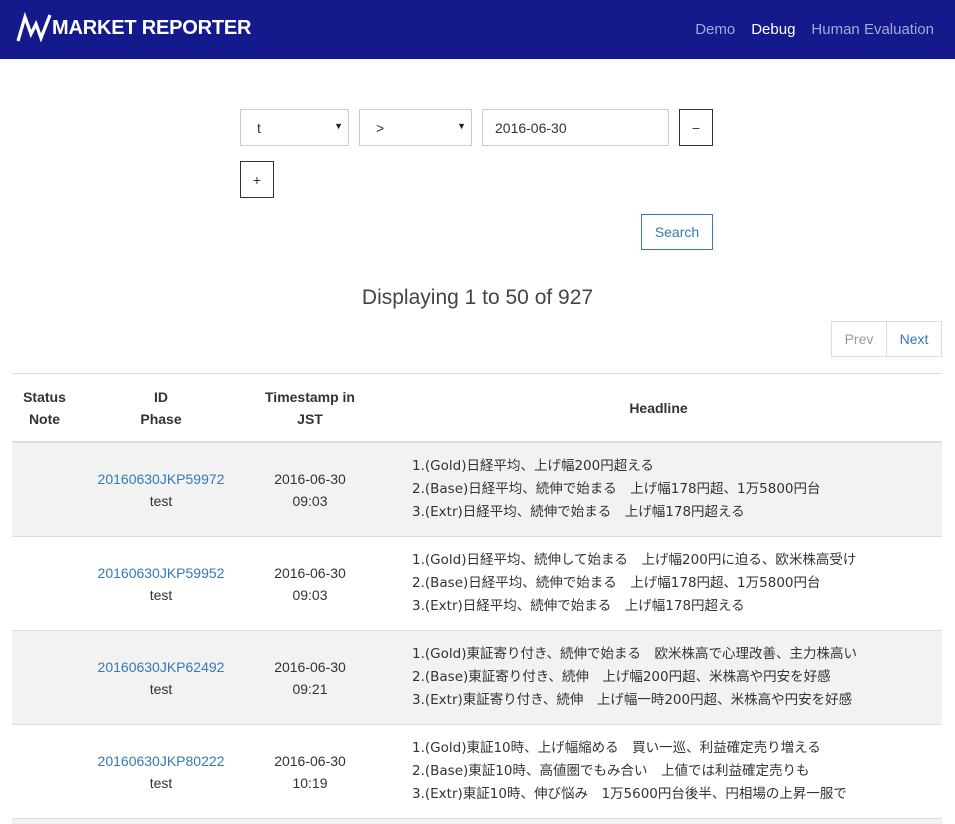 Image resolution: width=955 pixels, height=824 pixels. Describe the element at coordinates (161, 667) in the screenshot. I see `article-id-link: 20160630JKP62492` at that location.